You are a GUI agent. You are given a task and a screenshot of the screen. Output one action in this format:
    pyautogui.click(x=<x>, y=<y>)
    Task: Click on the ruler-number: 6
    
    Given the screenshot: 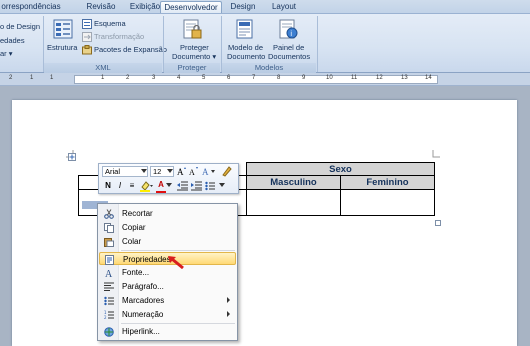 What is the action you would take?
    pyautogui.click(x=229, y=78)
    